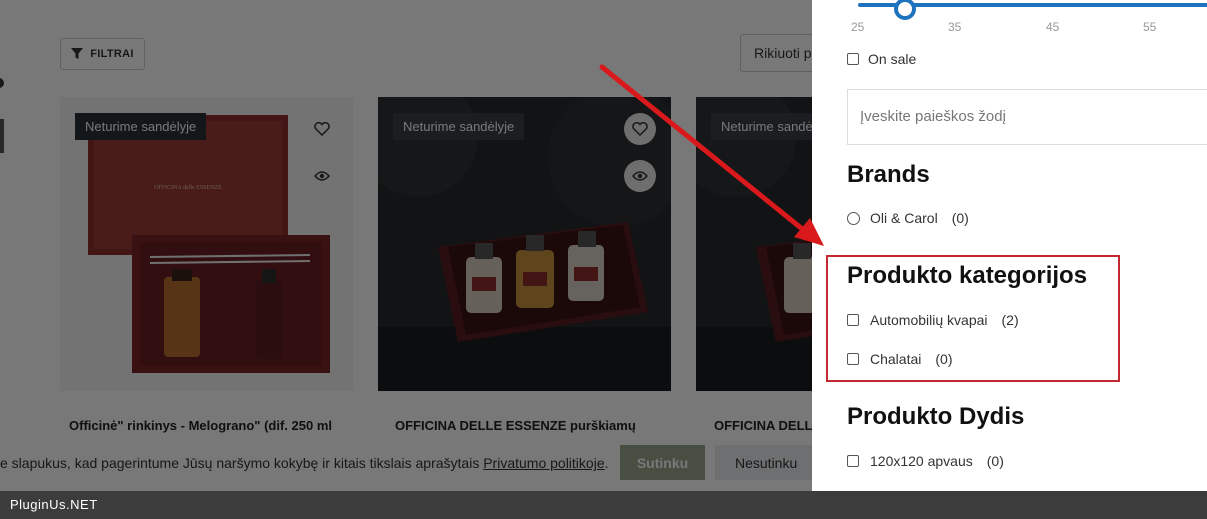 The width and height of the screenshot is (1207, 519). I want to click on categories-heading: Produkto kategorijos, so click(967, 275).